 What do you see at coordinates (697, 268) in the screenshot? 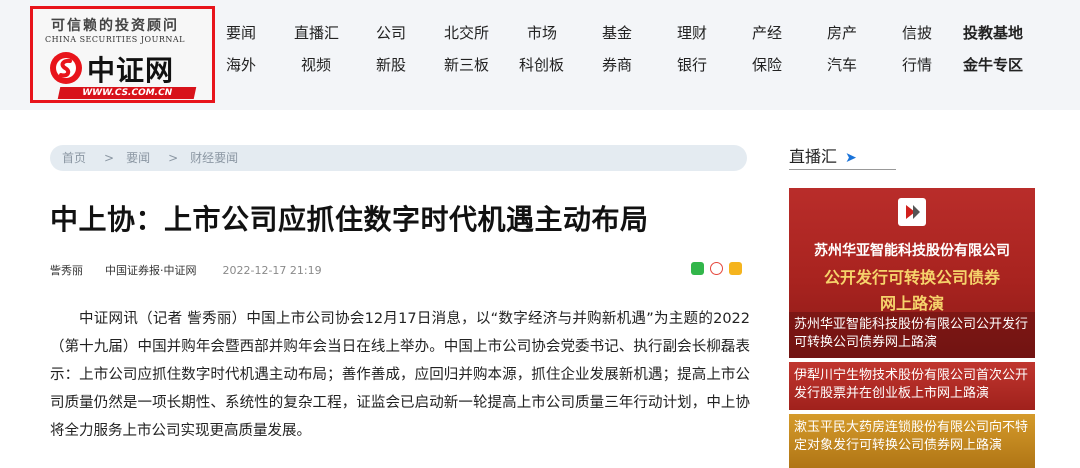
I see `wechat-icon` at bounding box center [697, 268].